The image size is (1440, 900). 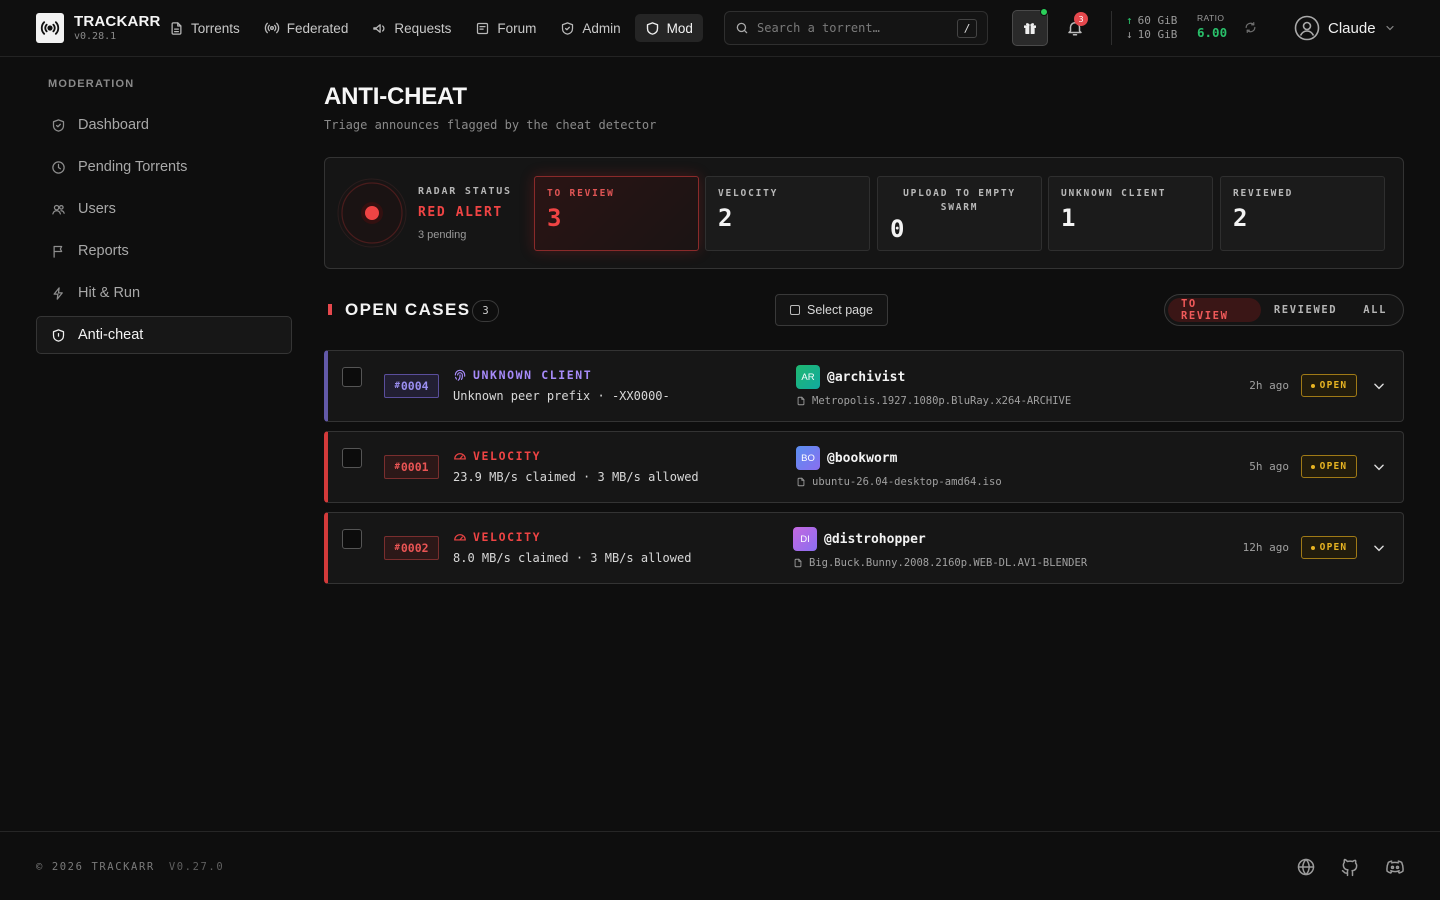 What do you see at coordinates (1263, 193) in the screenshot?
I see `stat-label: REVIEWED` at bounding box center [1263, 193].